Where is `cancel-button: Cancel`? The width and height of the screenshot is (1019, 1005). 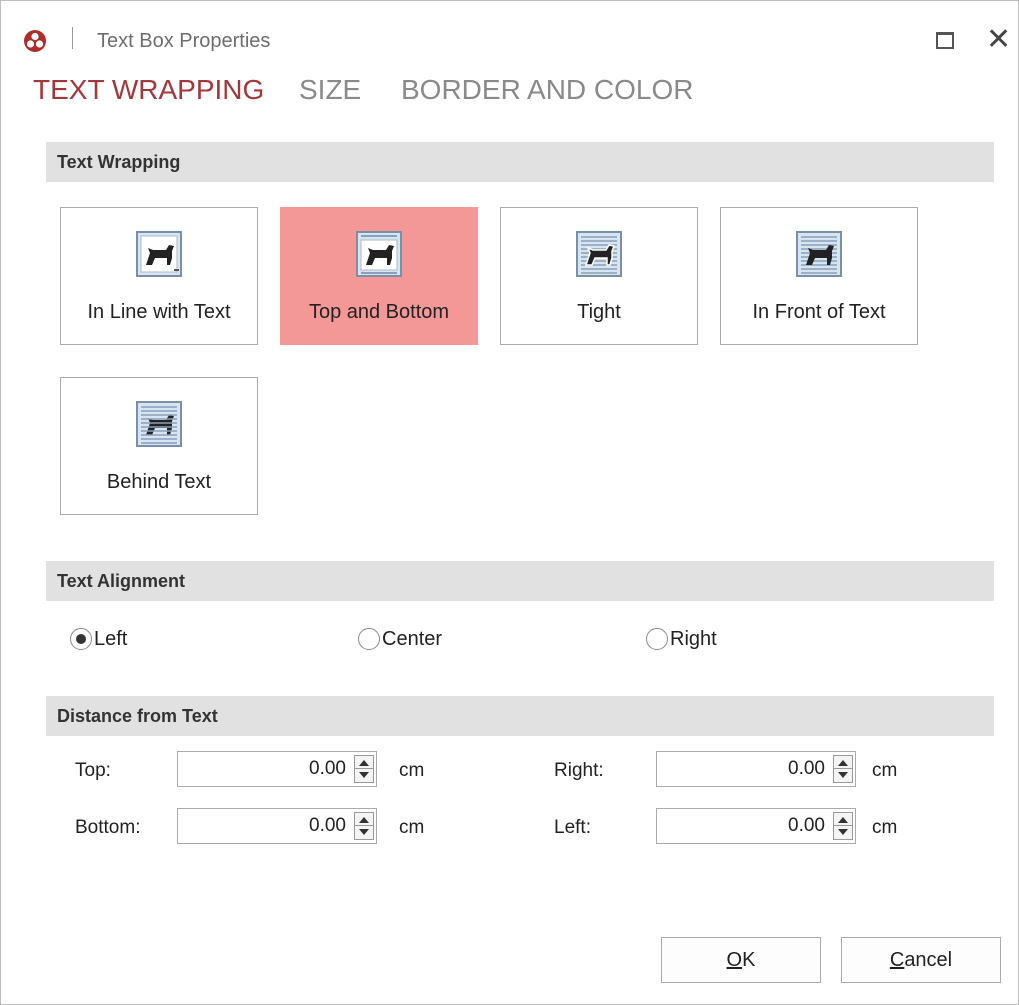 cancel-button: Cancel is located at coordinates (921, 960).